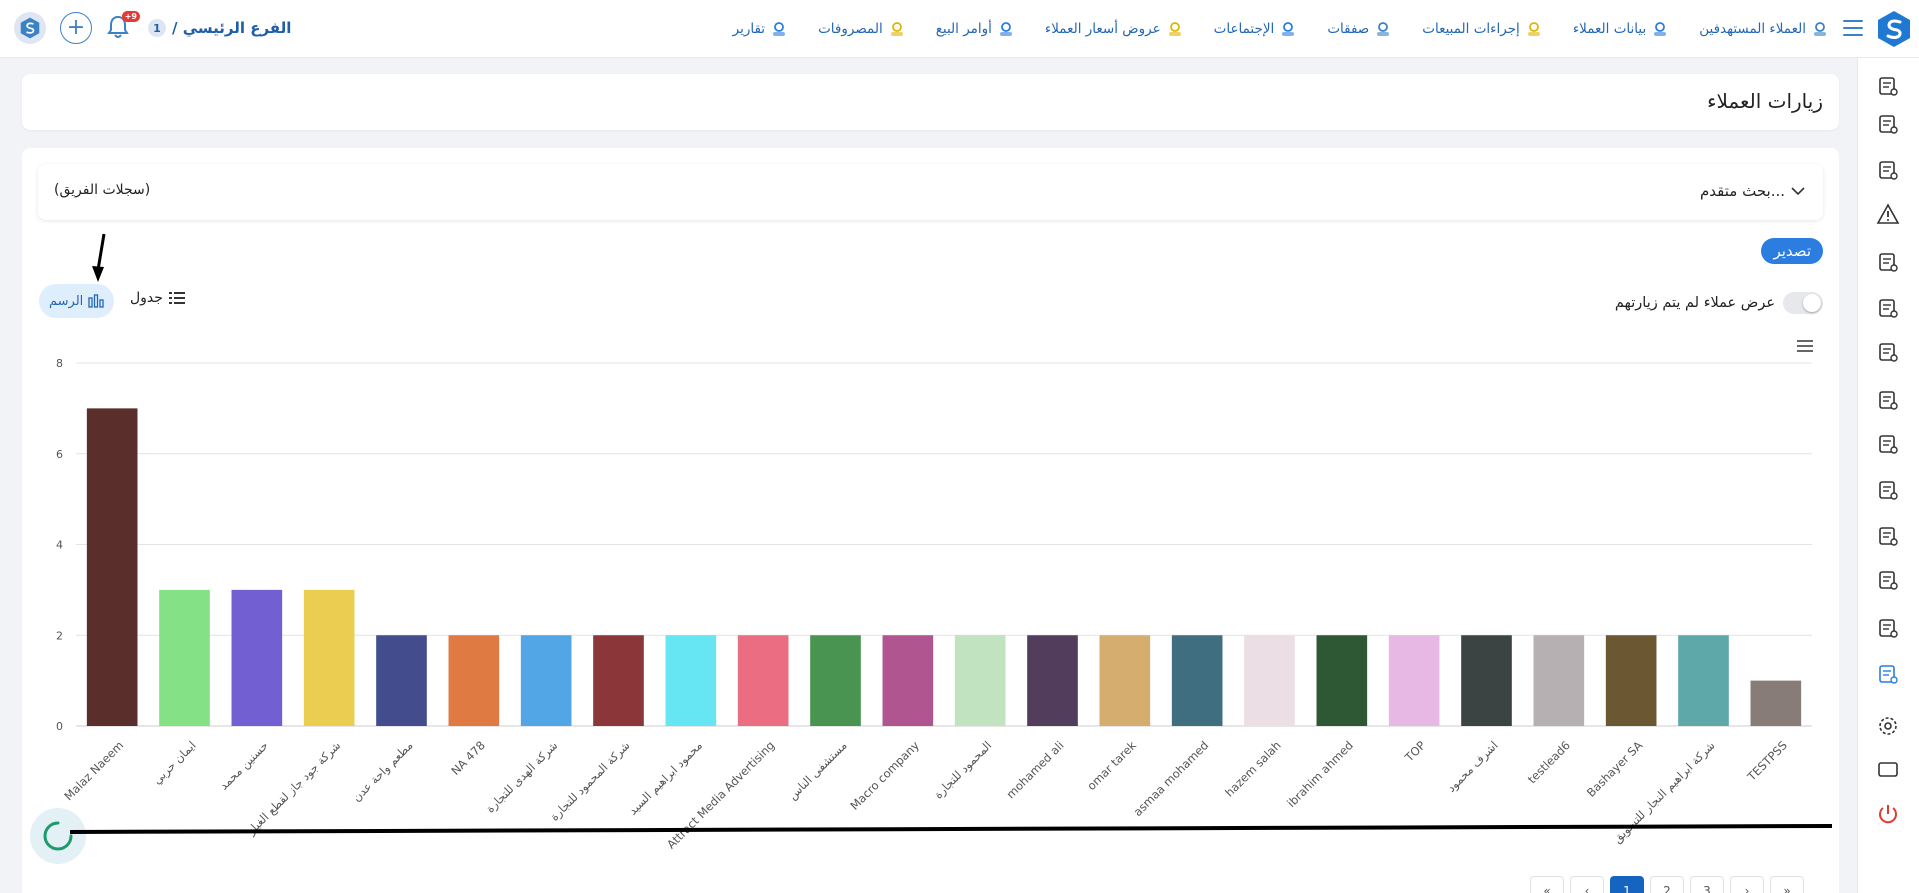 The image size is (1919, 893). I want to click on x-tick-label: مستشفى الناس, so click(817, 770).